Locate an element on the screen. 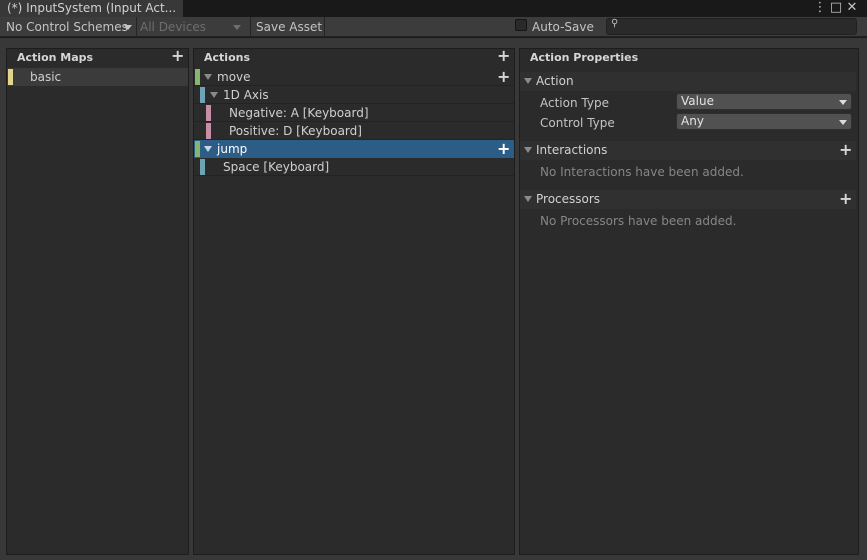  add-action-map-icon: + is located at coordinates (177, 56).